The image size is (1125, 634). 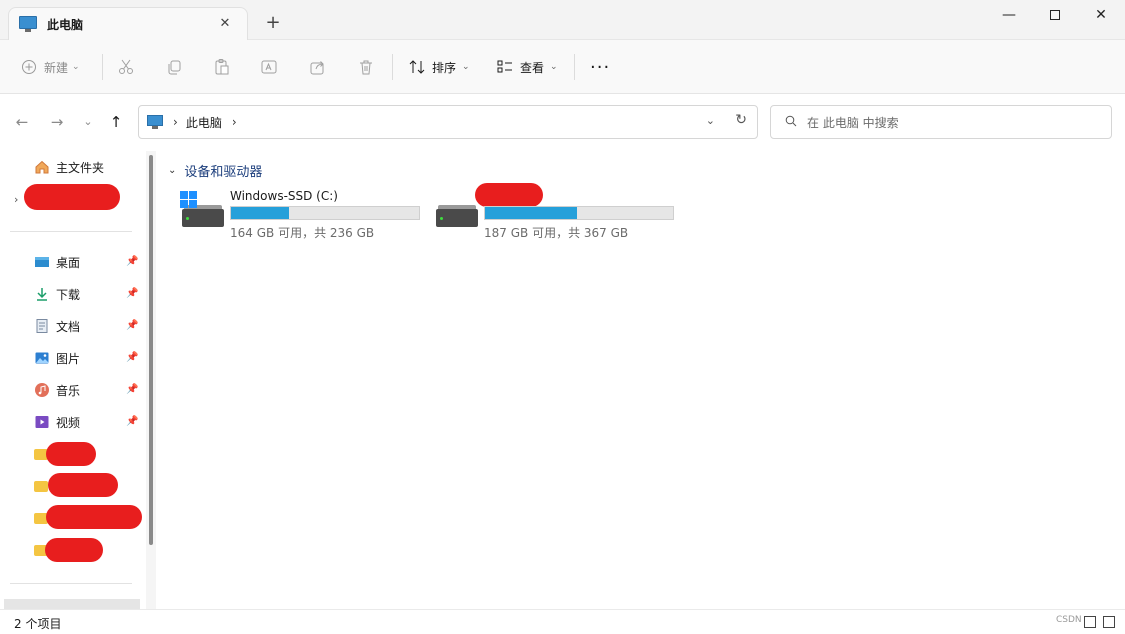 What do you see at coordinates (562, 20) in the screenshot?
I see `title-bar: 此电脑 ✕ + — ✕` at bounding box center [562, 20].